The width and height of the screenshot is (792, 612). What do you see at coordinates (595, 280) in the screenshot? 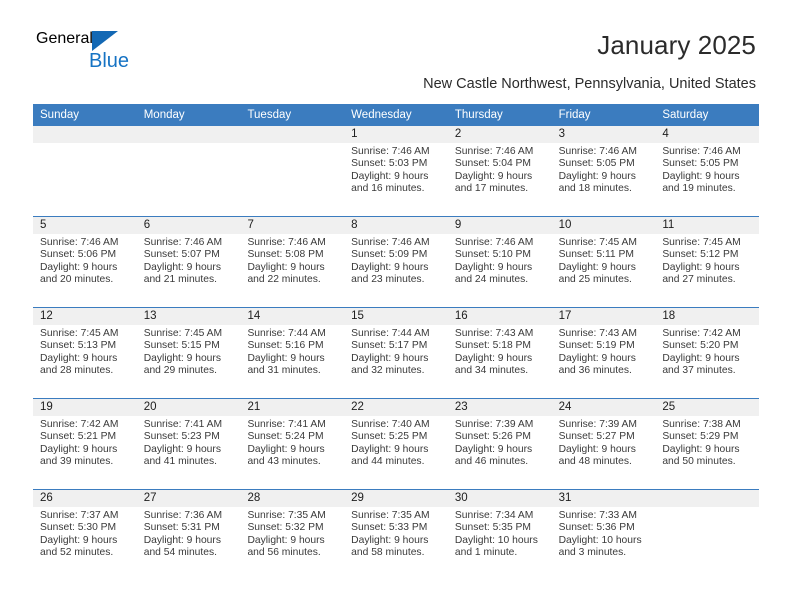
I see `daylight-line2-text: and 25 minutes.` at bounding box center [595, 280].